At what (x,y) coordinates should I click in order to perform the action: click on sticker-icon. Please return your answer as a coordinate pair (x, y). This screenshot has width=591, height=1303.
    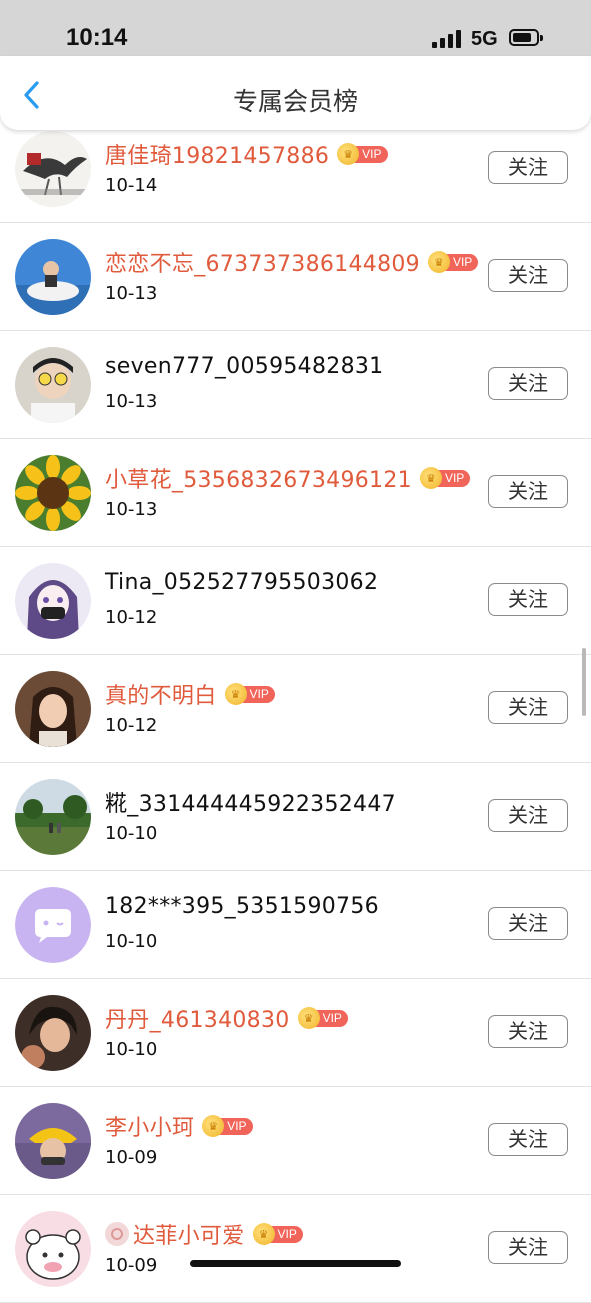
    Looking at the image, I should click on (117, 1234).